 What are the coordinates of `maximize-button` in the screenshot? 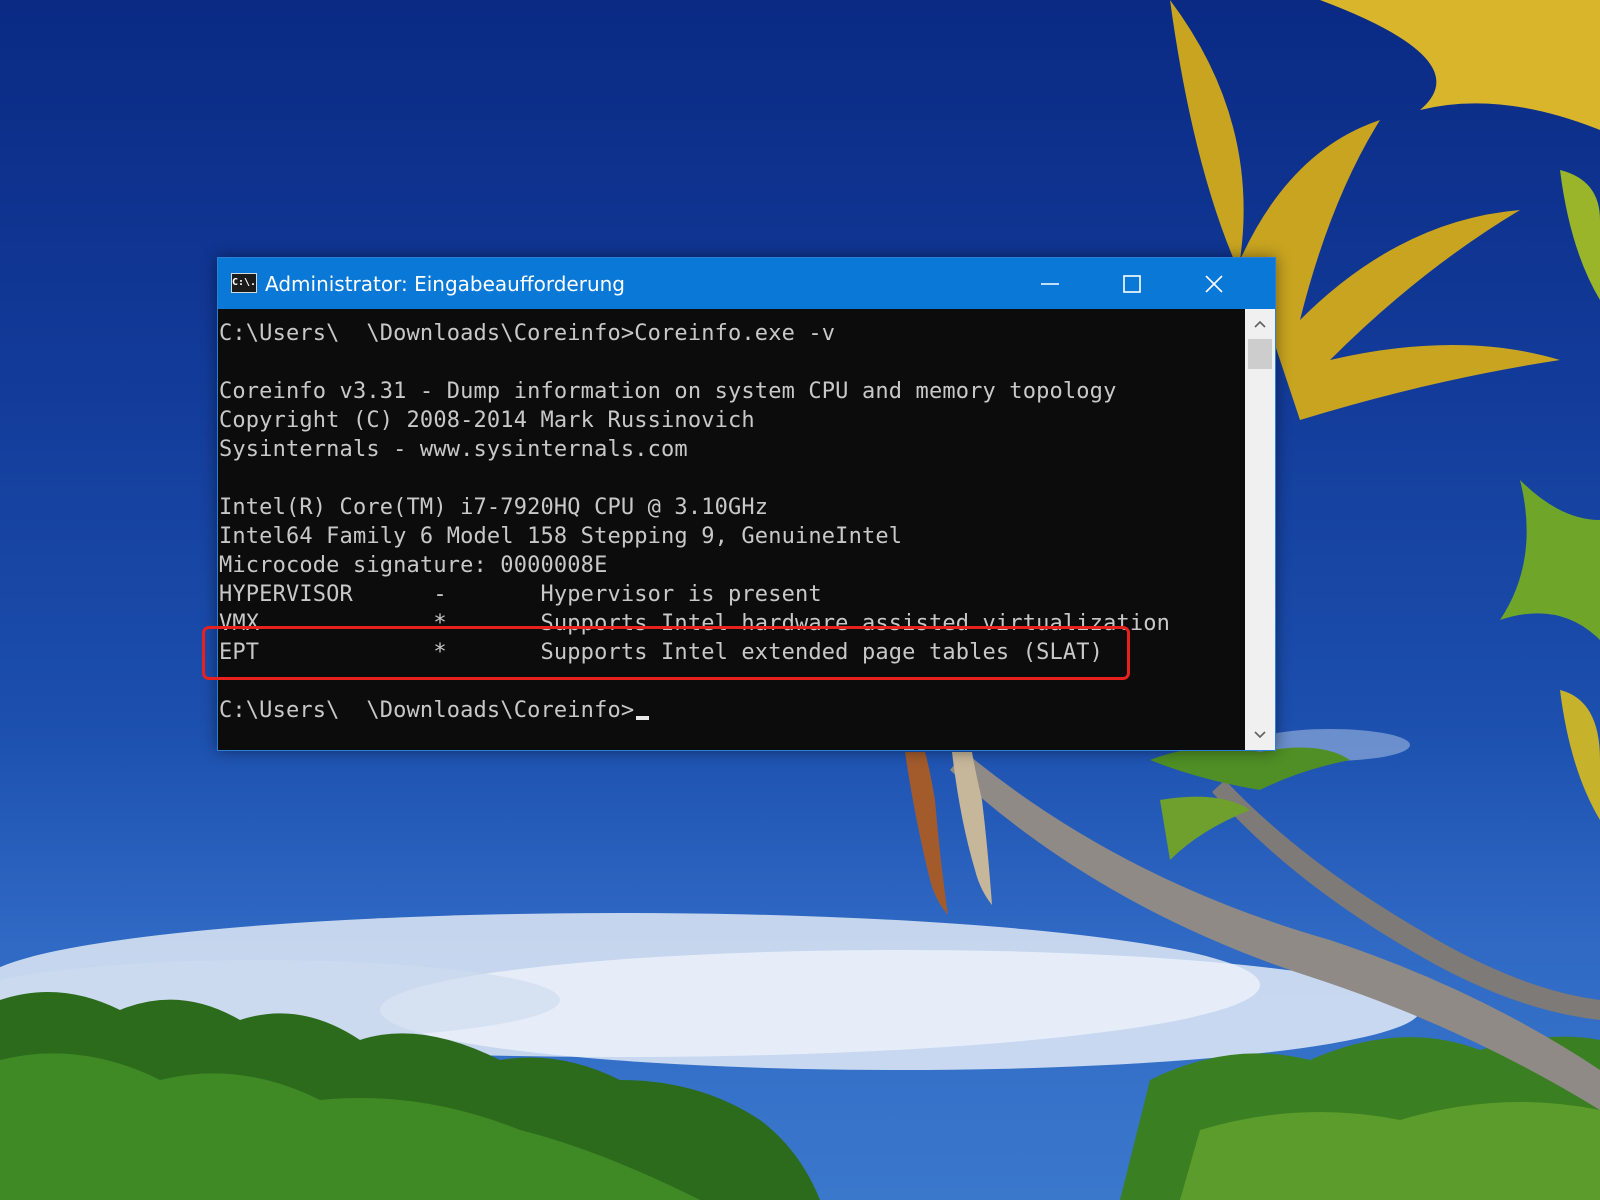 It's located at (1132, 283).